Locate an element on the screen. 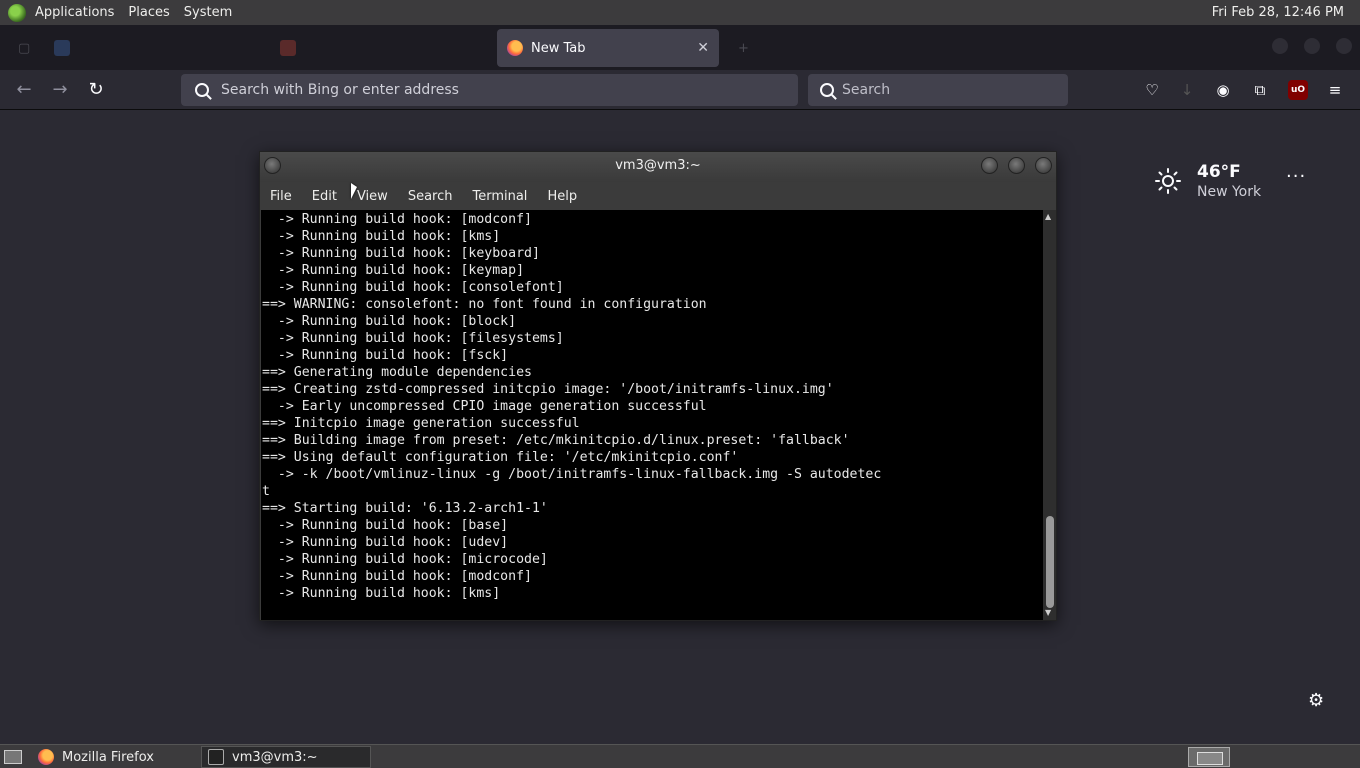 The height and width of the screenshot is (768, 1360). task-label: vm3@vm3:~ is located at coordinates (275, 757).